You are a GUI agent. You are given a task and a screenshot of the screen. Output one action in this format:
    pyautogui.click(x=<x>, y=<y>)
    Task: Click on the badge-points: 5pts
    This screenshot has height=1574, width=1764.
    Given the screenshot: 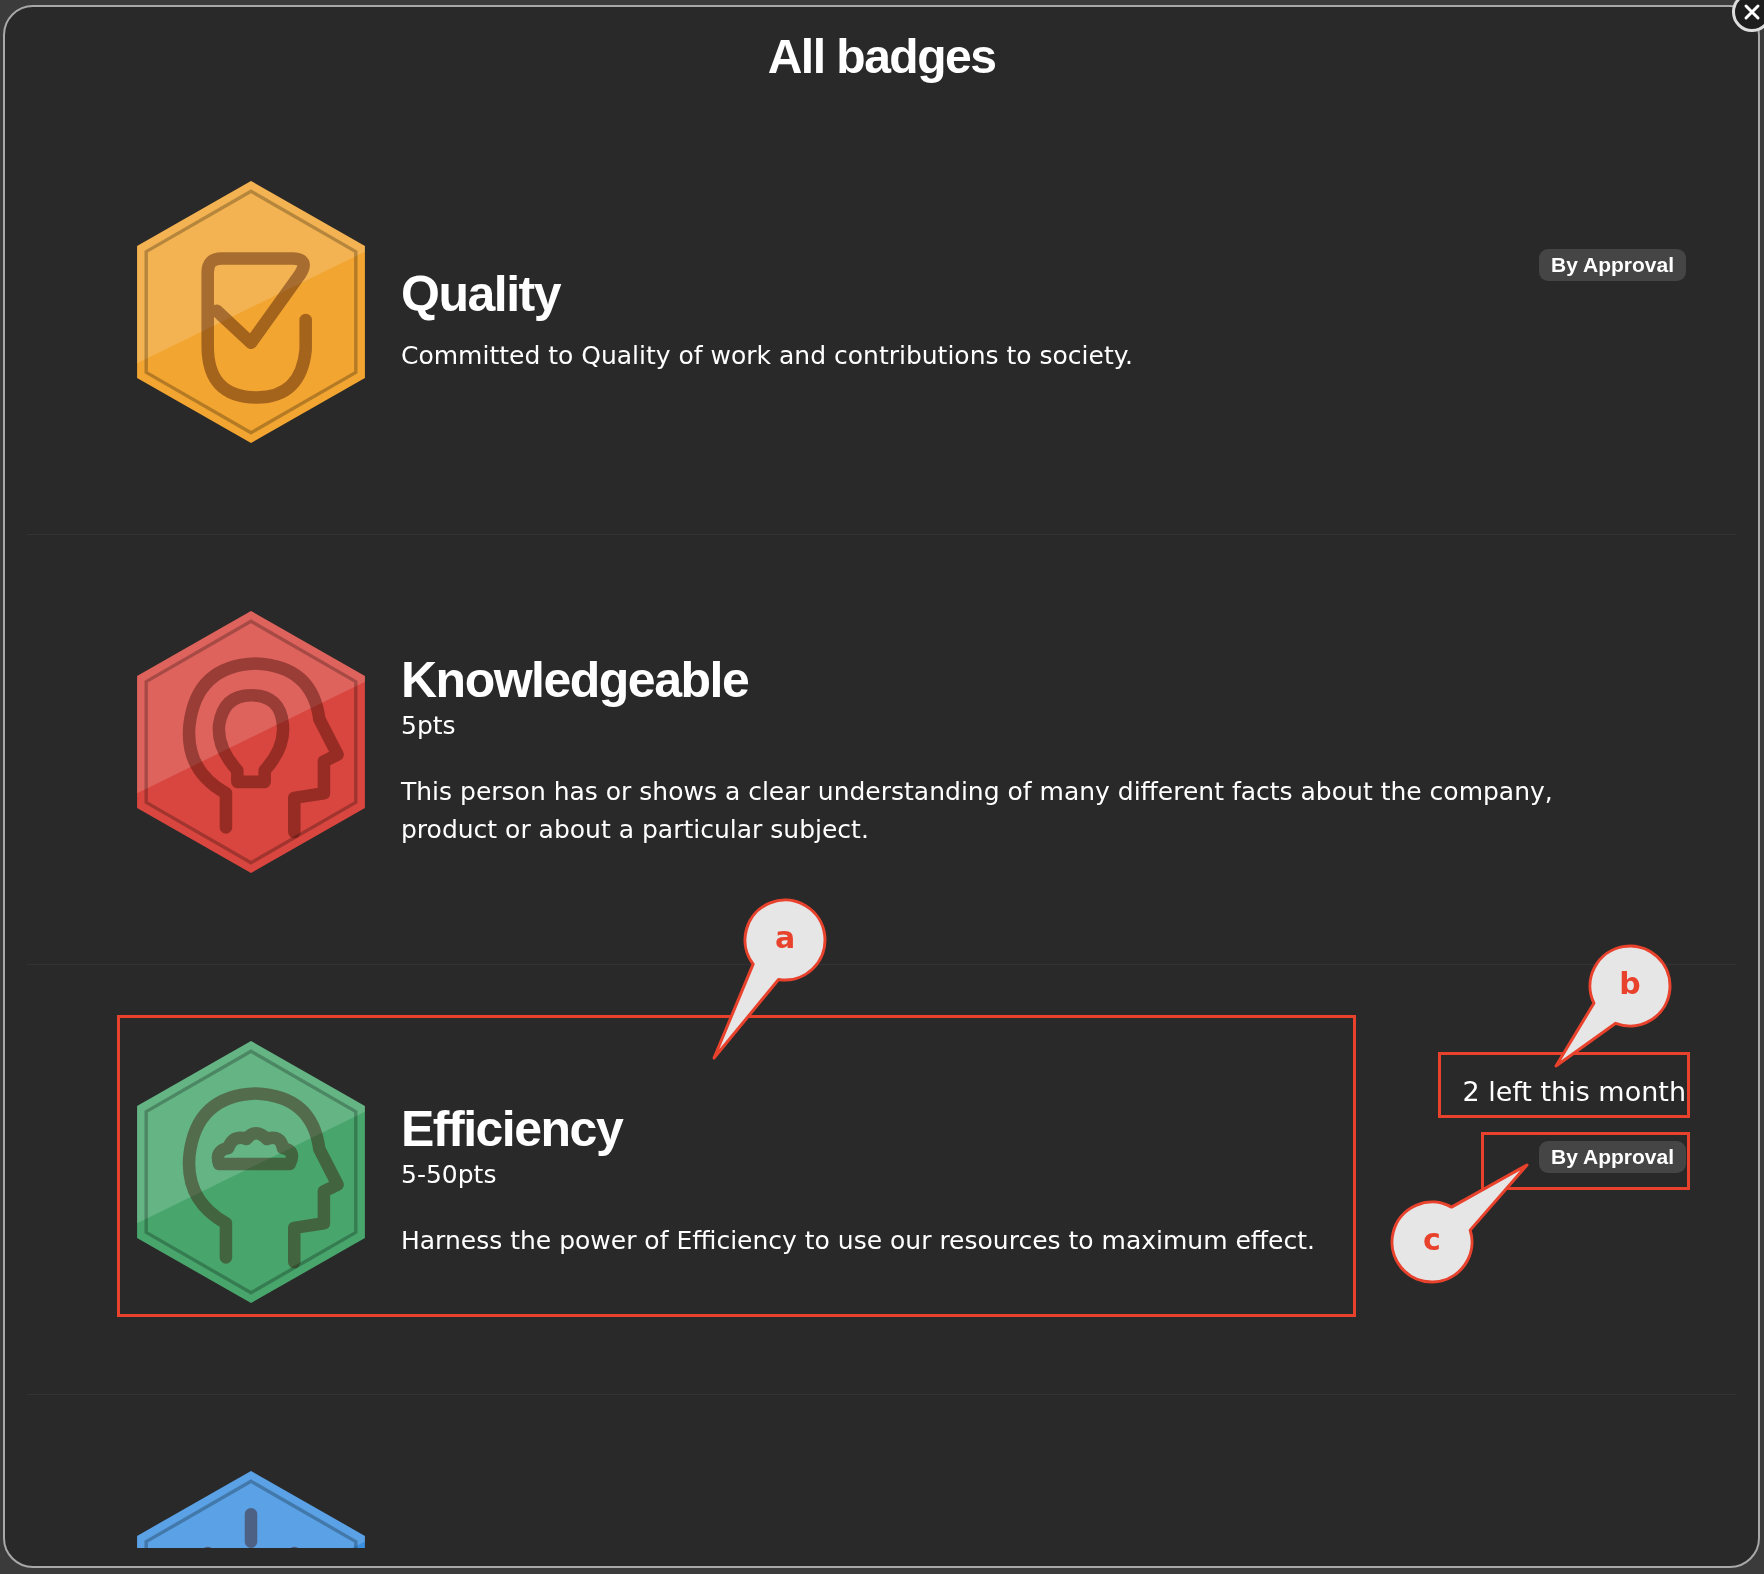 What is the action you would take?
    pyautogui.click(x=428, y=725)
    